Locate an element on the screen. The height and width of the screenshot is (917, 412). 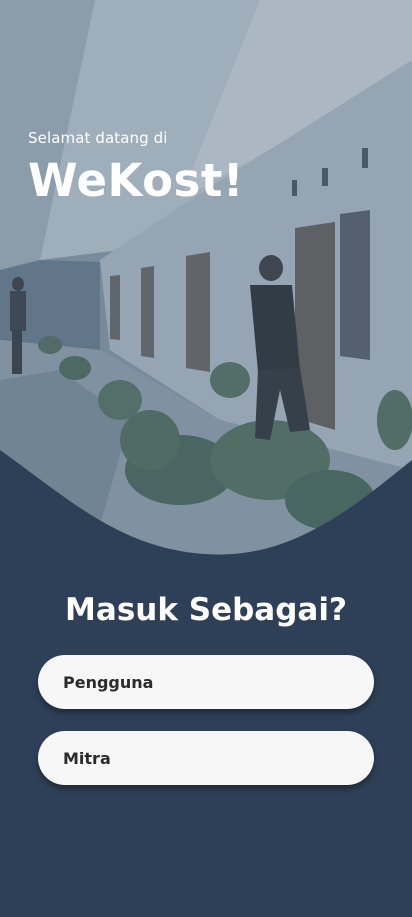
login-as-partner-button: Mitra is located at coordinates (206, 758).